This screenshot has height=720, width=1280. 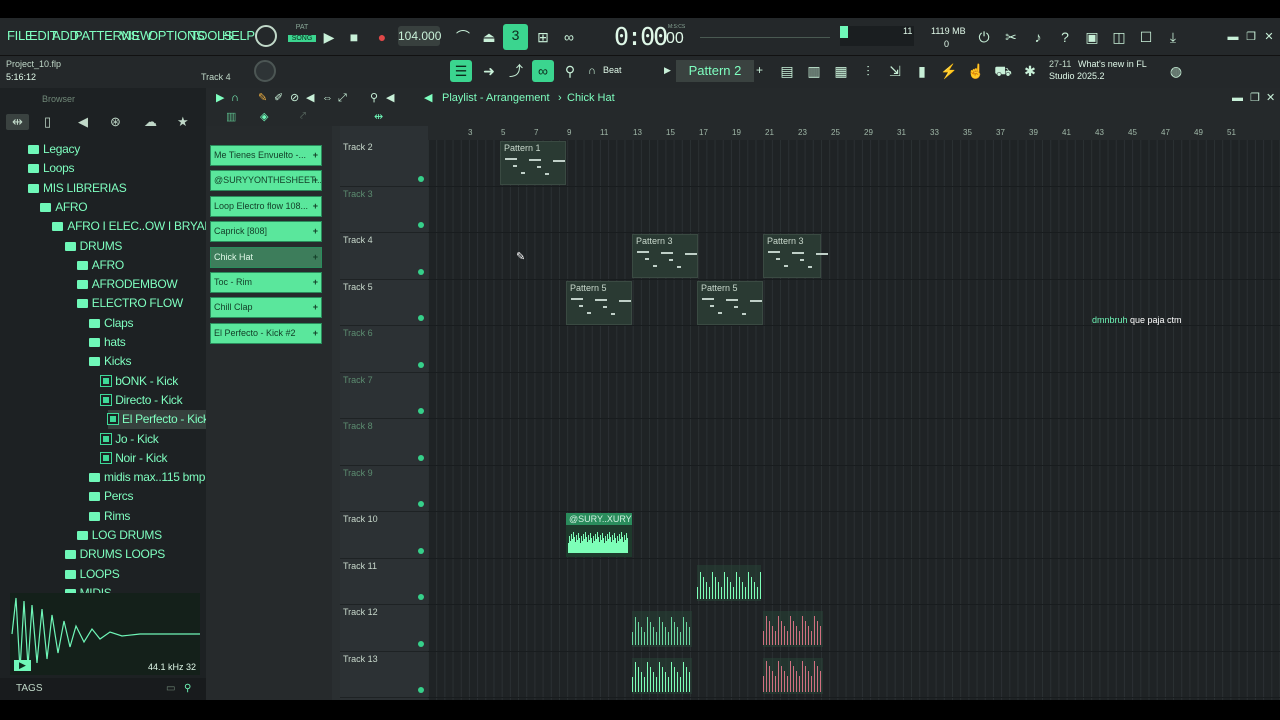 What do you see at coordinates (310, 98) in the screenshot?
I see `mute-tool-icon: ◀` at bounding box center [310, 98].